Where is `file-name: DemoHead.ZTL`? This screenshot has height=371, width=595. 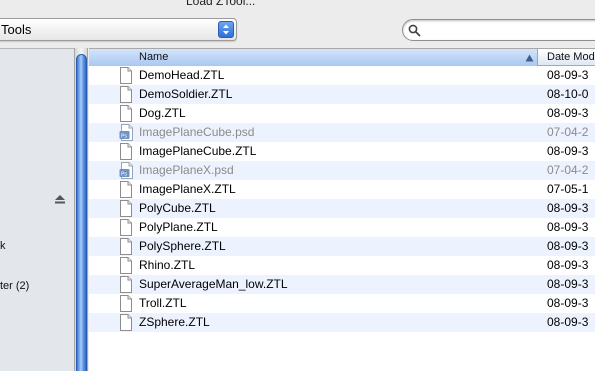 file-name: DemoHead.ZTL is located at coordinates (182, 75).